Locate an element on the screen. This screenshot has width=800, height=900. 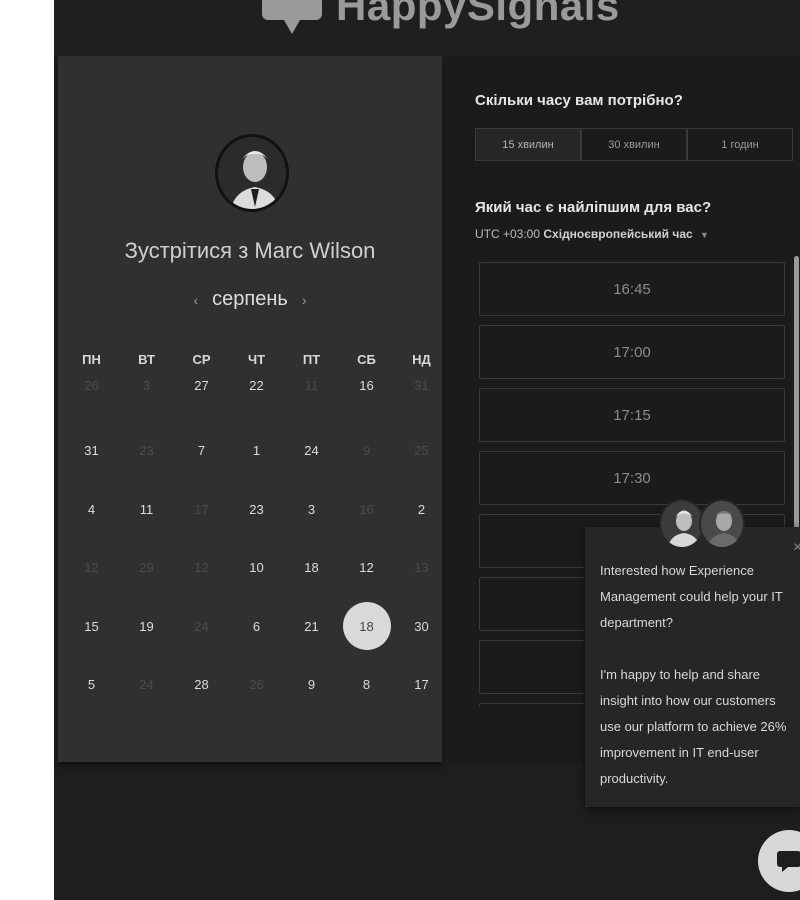
calendar-day: 25 is located at coordinates (421, 451).